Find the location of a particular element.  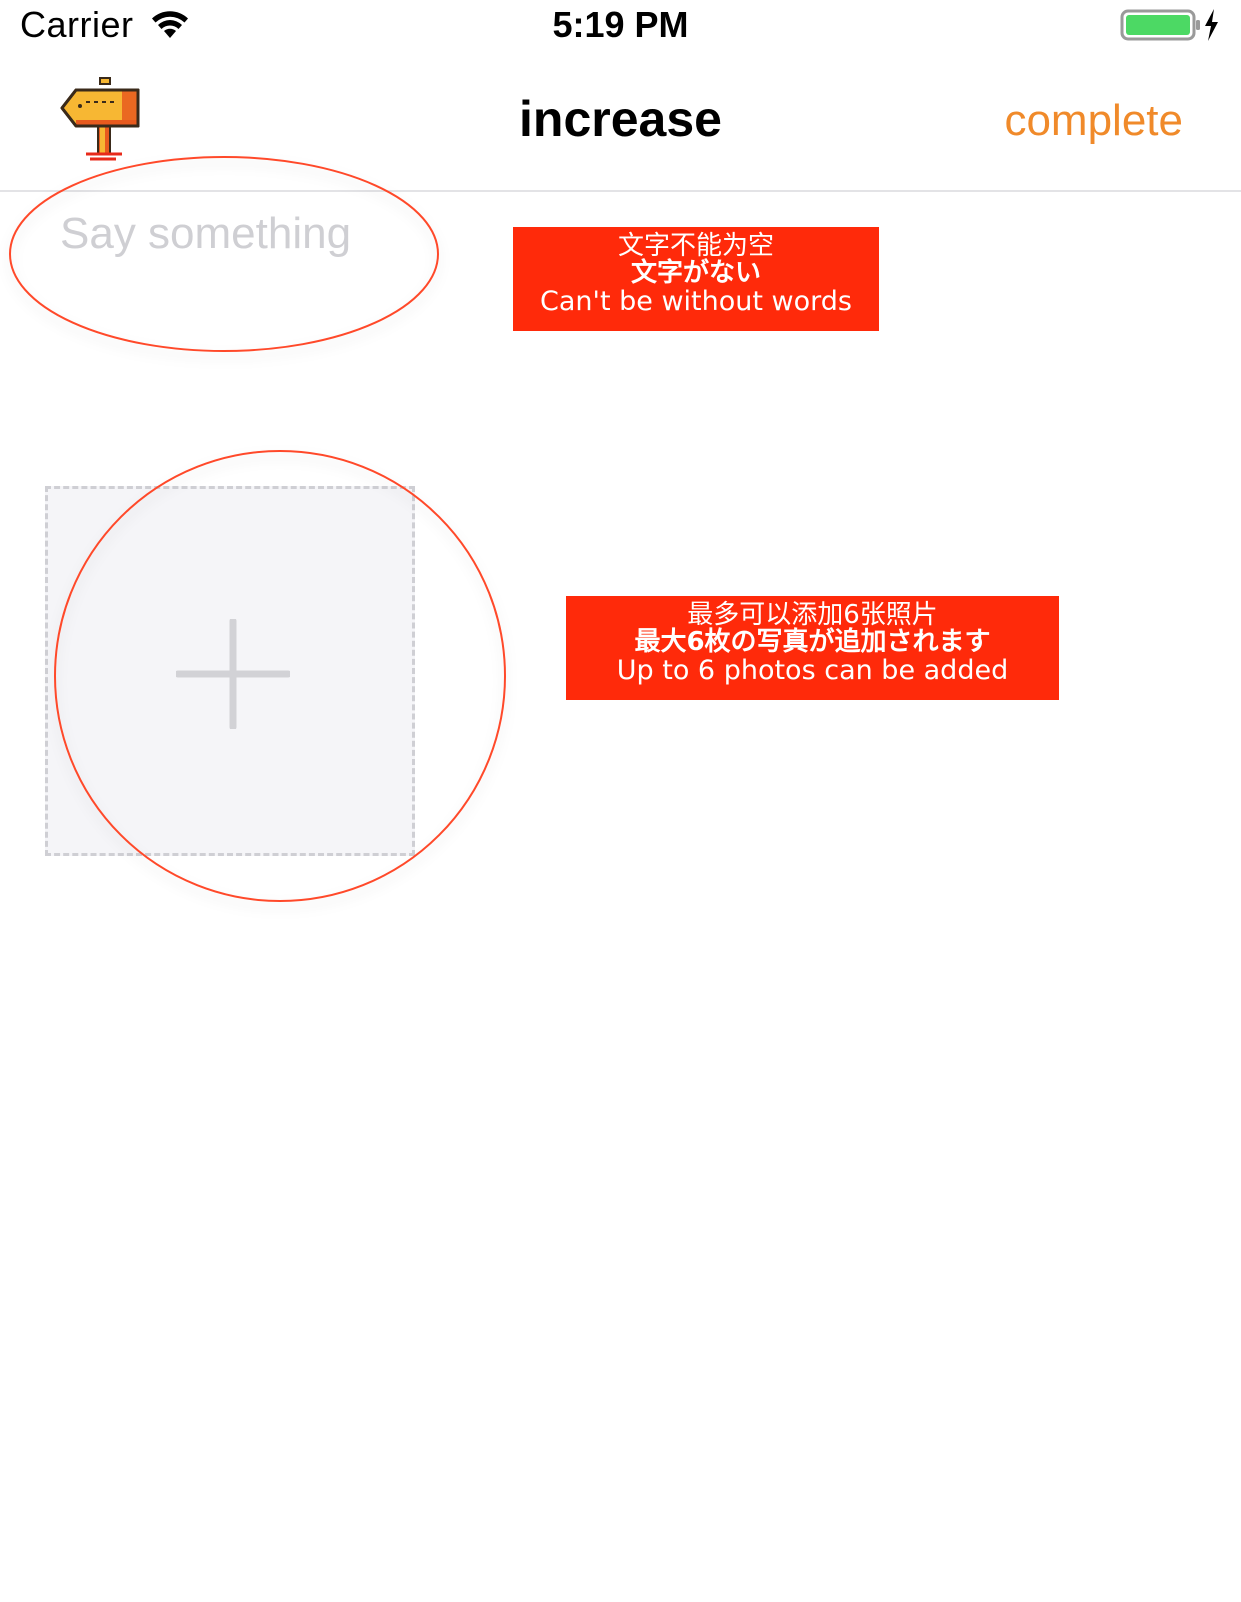

annotation-zh: 文字不能为空 is located at coordinates (695, 246).